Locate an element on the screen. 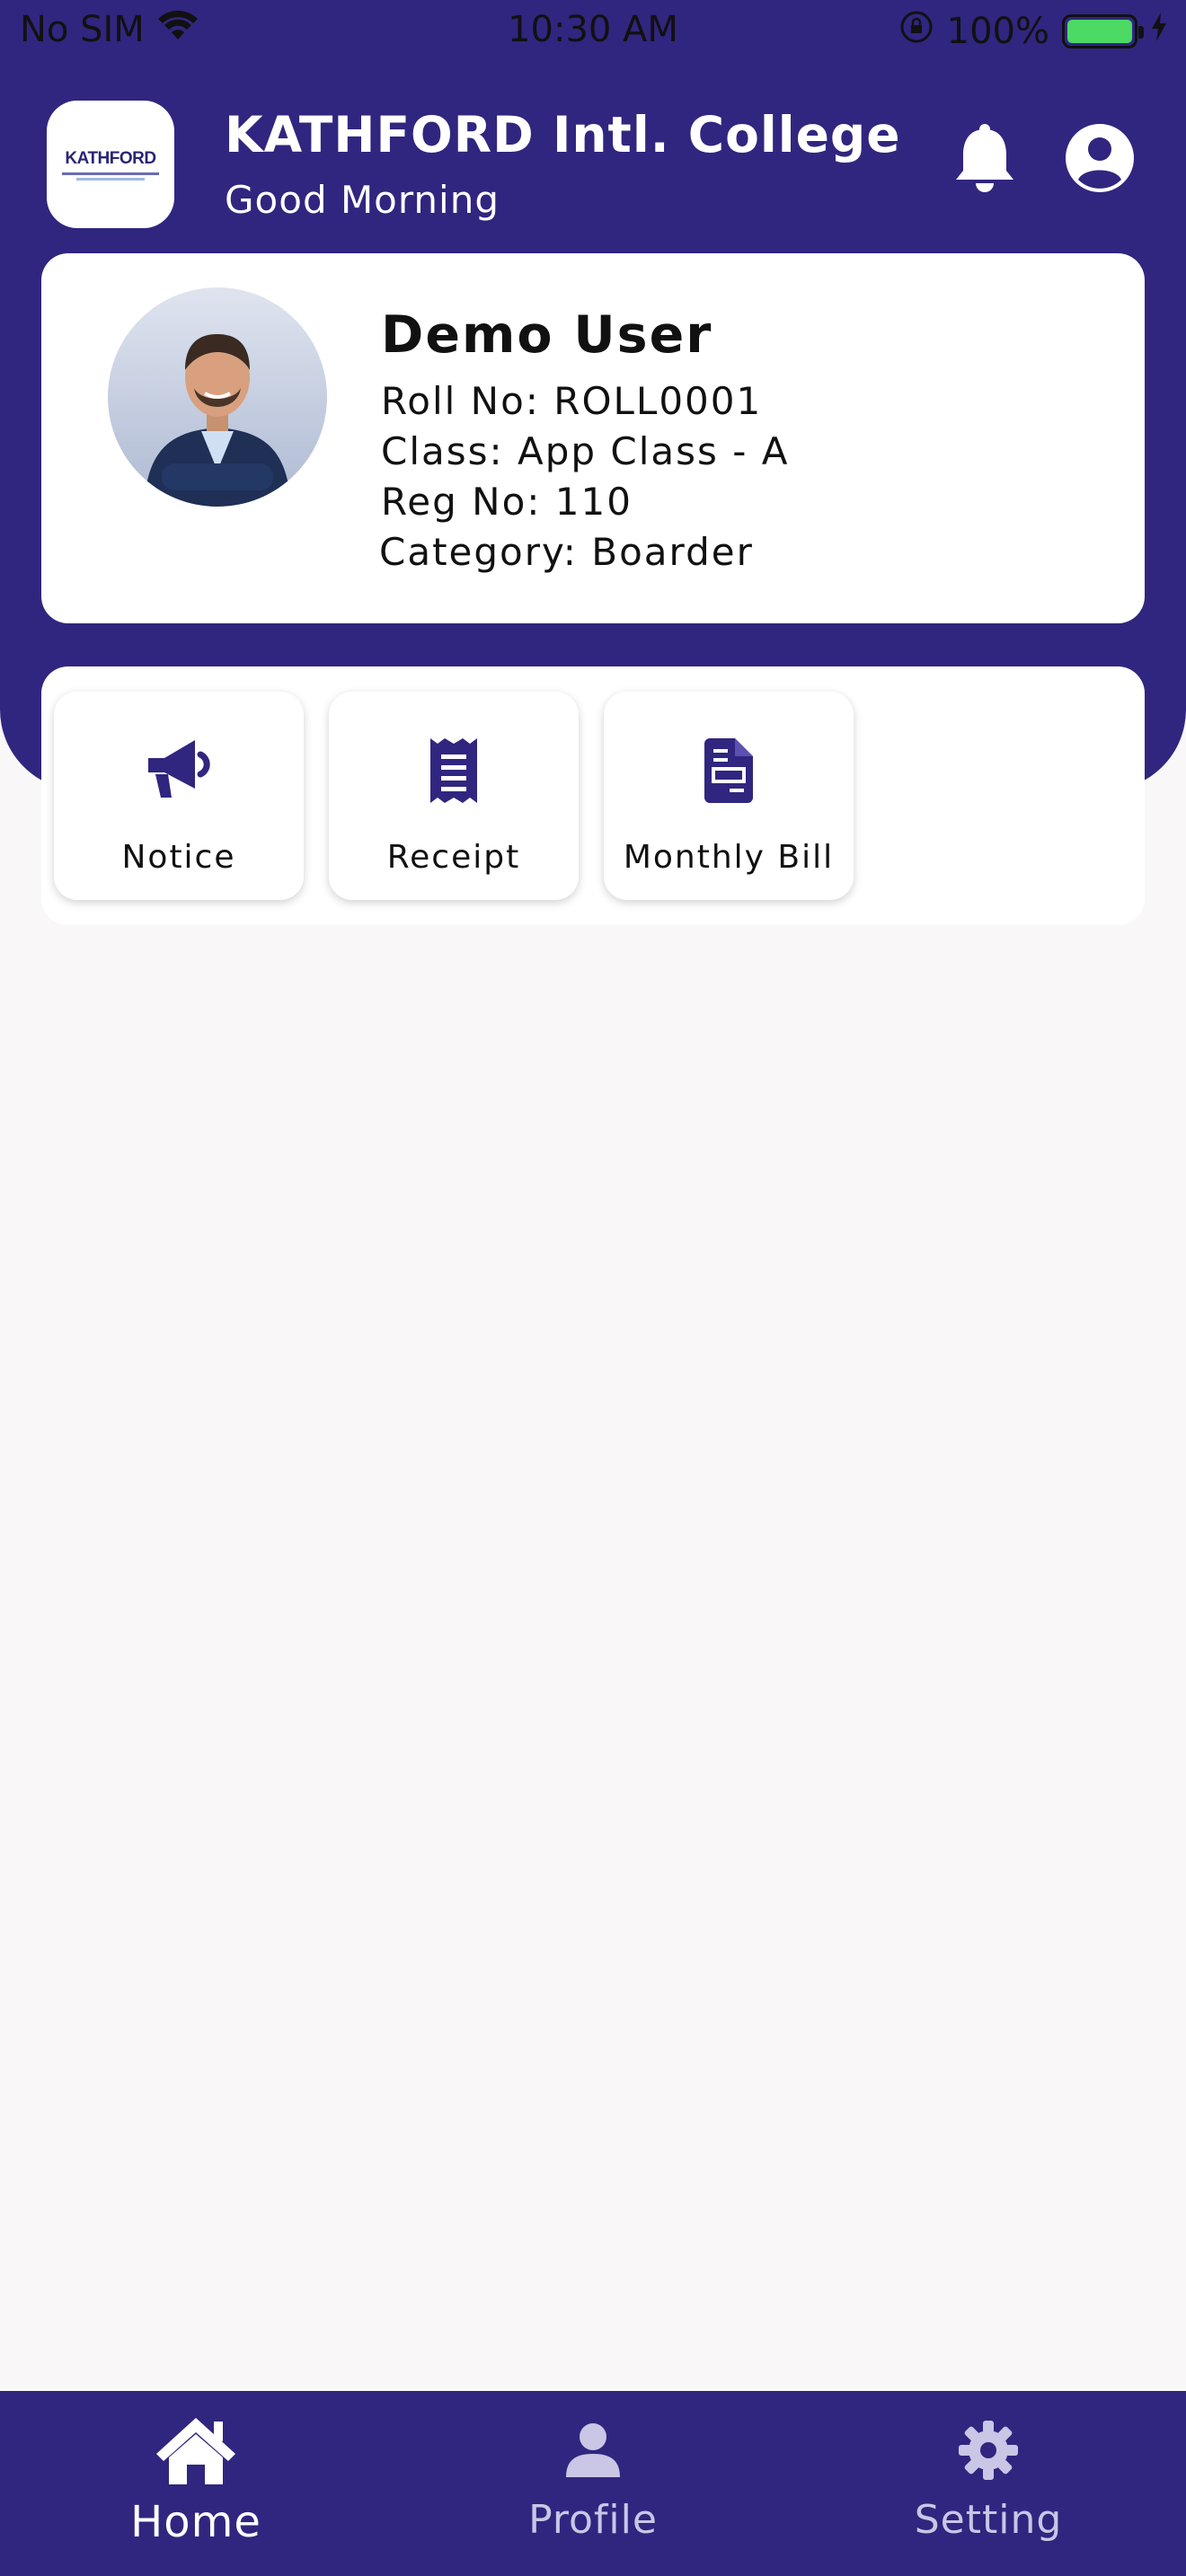  bell-icon is located at coordinates (985, 158).